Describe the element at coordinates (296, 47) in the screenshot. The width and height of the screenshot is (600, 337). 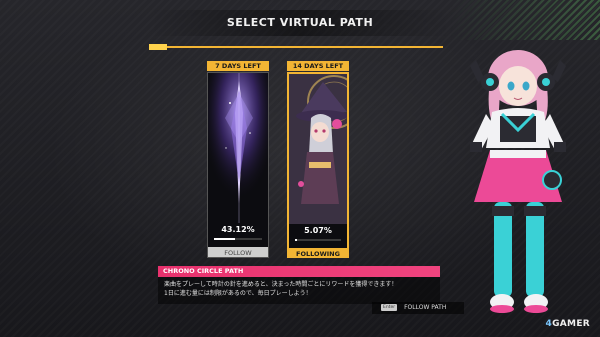
I see `title-underline` at that location.